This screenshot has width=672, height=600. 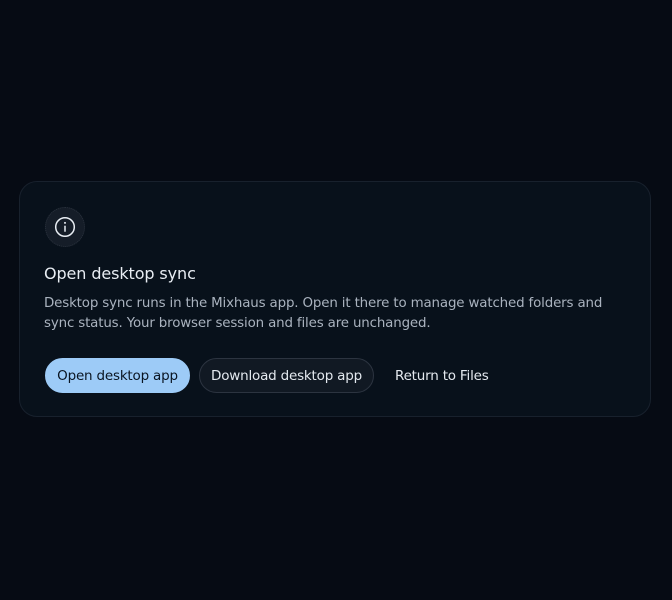 What do you see at coordinates (286, 375) in the screenshot?
I see `download-desktop-app-button: Download desktop app` at bounding box center [286, 375].